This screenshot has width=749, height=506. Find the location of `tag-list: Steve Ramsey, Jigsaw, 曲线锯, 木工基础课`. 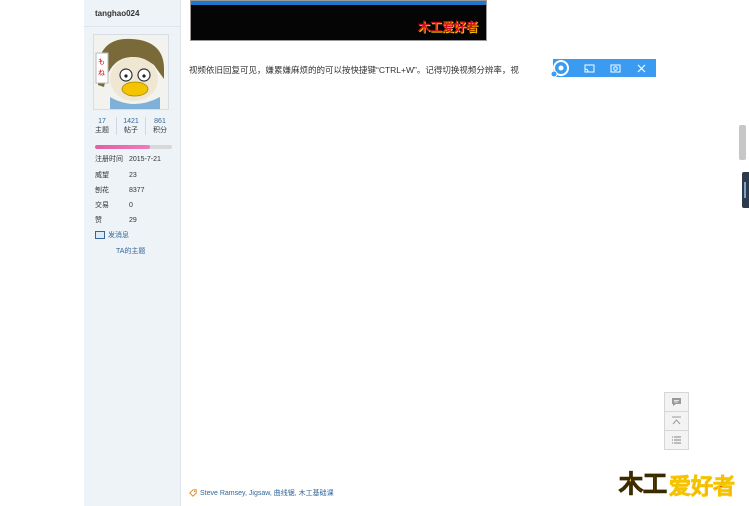

tag-list: Steve Ramsey, Jigsaw, 曲线锯, 木工基础课 is located at coordinates (267, 493).